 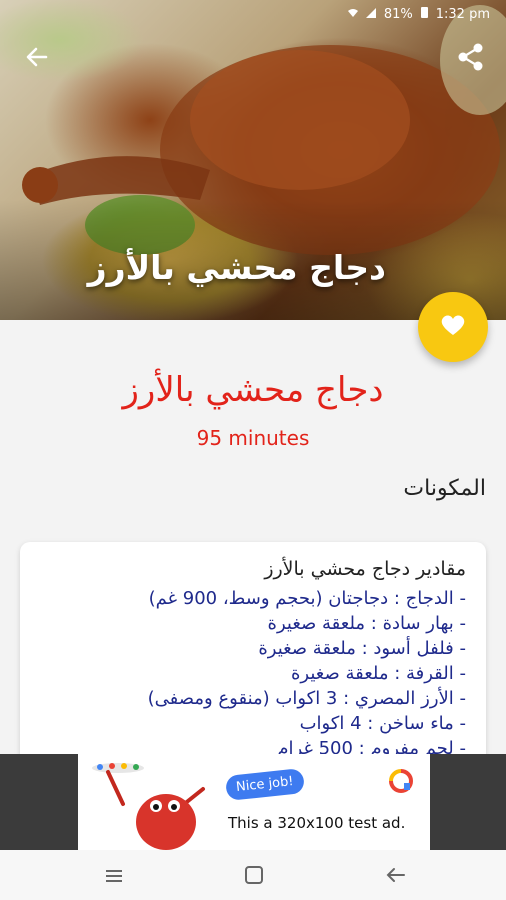 What do you see at coordinates (366, 623) in the screenshot?
I see `list-item: - بهار سادة : ملعقة صغيرة` at bounding box center [366, 623].